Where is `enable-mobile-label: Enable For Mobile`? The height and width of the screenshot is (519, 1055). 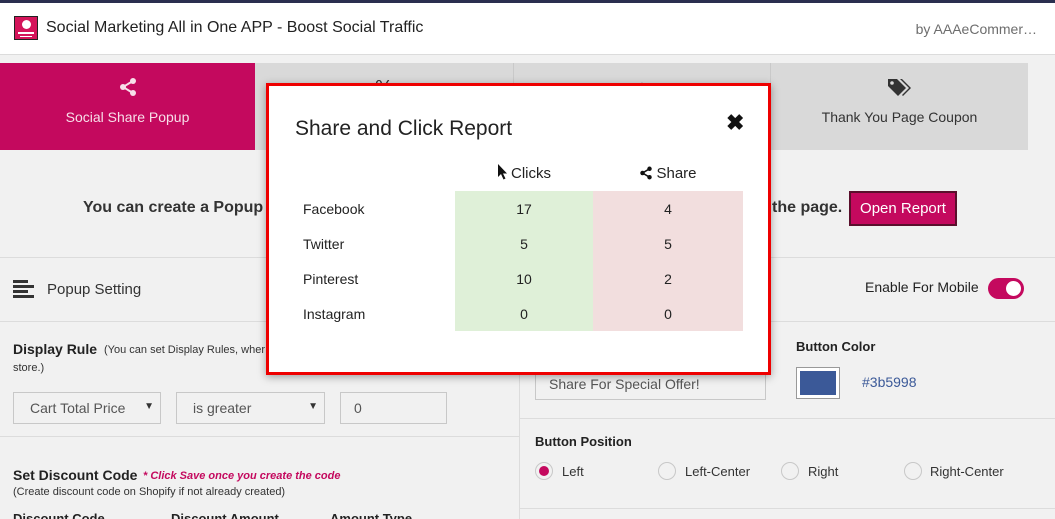
enable-mobile-label: Enable For Mobile is located at coordinates (922, 287).